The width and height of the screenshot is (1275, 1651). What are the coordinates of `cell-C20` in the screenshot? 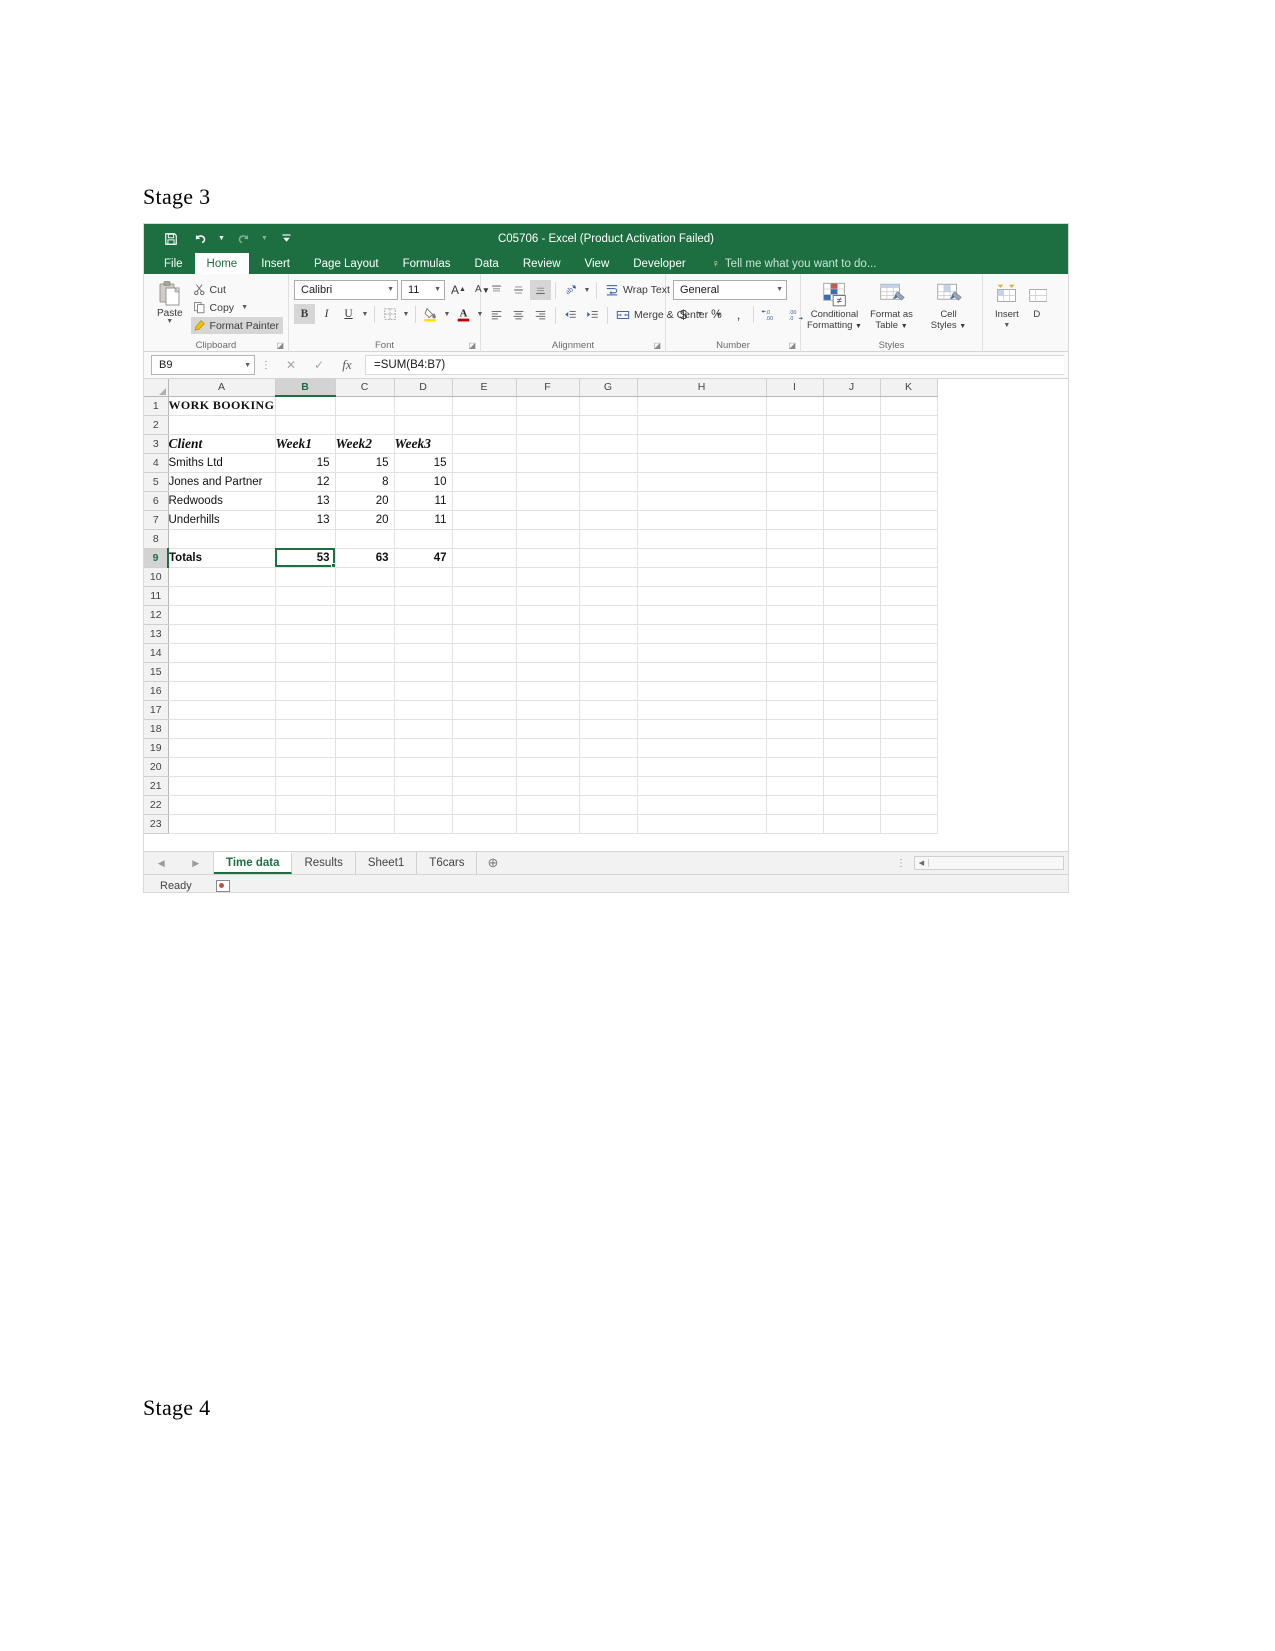 It's located at (365, 767).